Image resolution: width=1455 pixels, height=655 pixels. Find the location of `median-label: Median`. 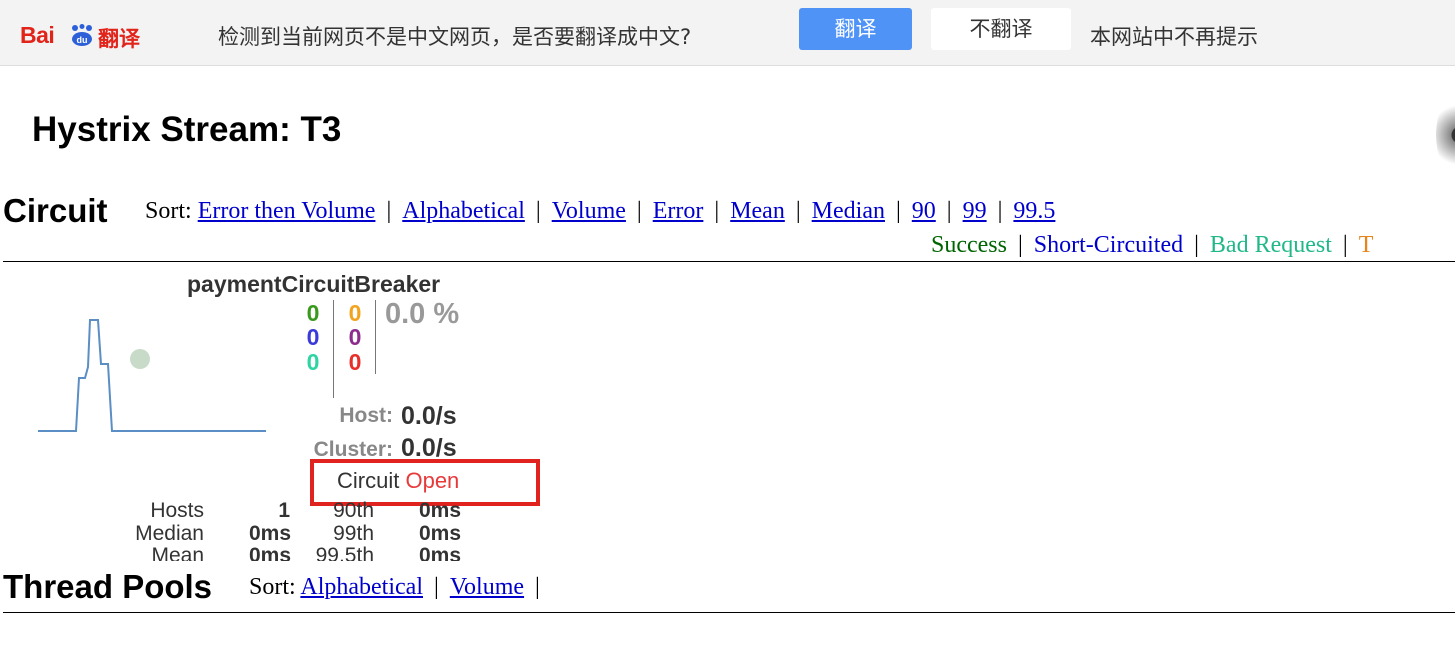

median-label: Median is located at coordinates (169, 533).